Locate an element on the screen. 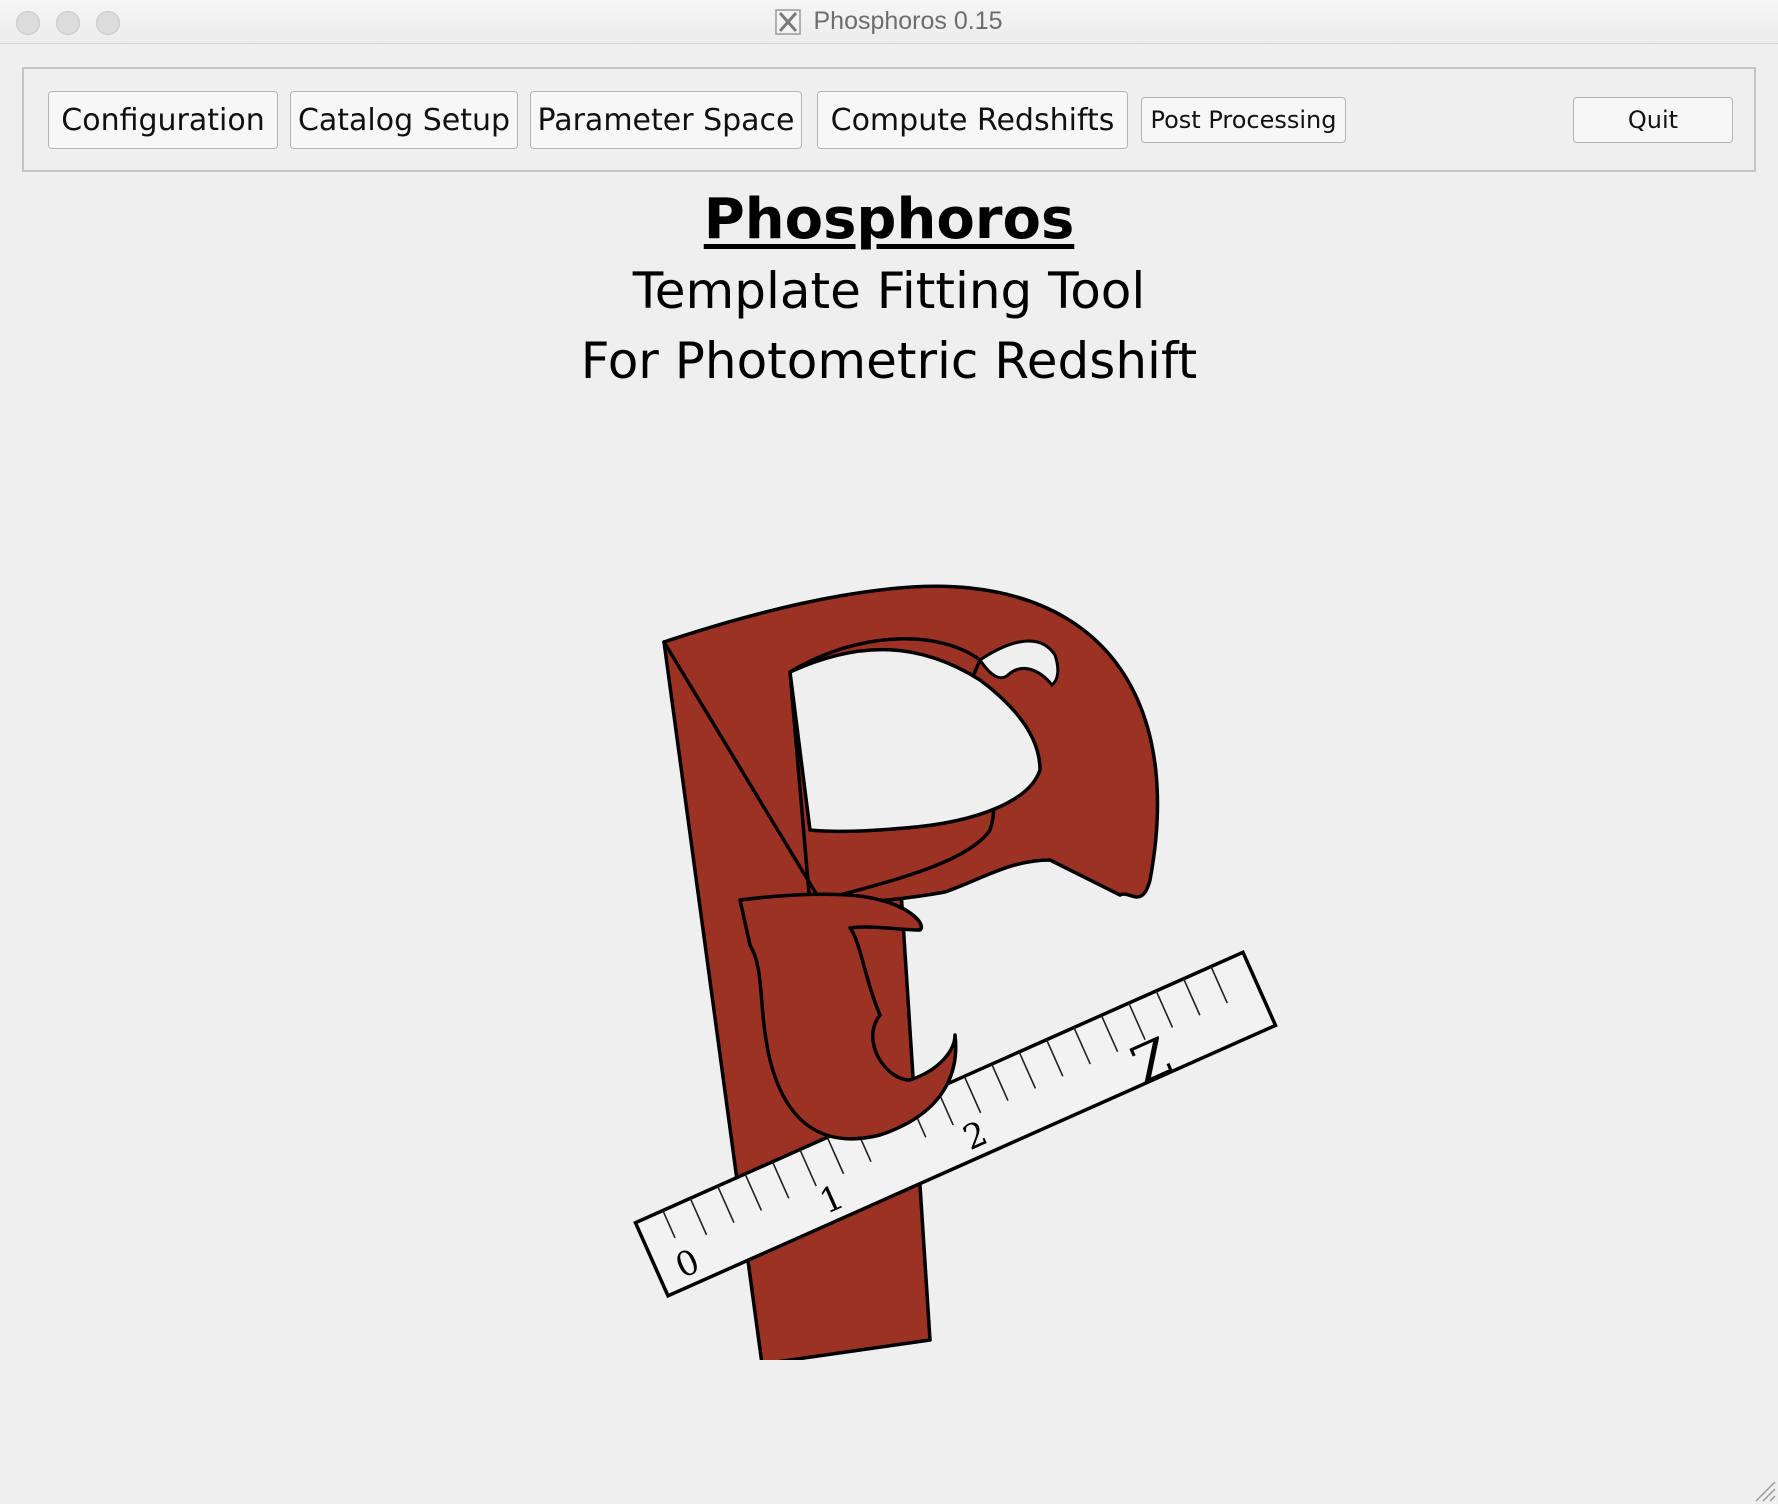 The height and width of the screenshot is (1504, 1778). title-bar: Phosphoros 0.15 is located at coordinates (889, 22).